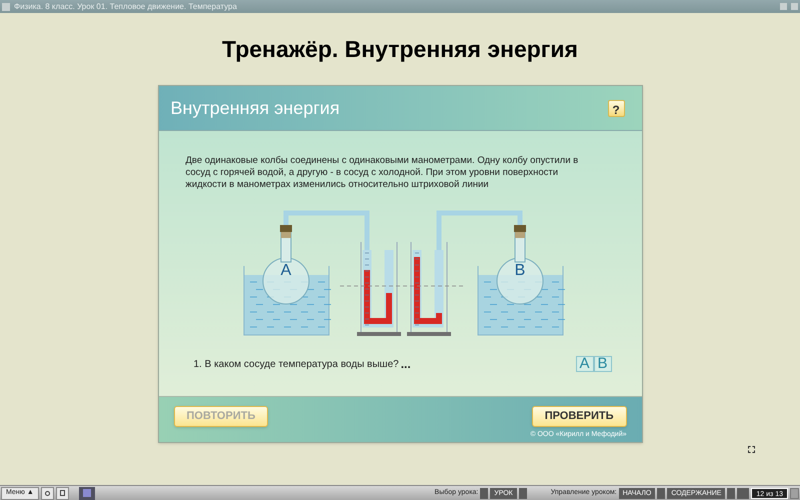 The height and width of the screenshot is (500, 800). Describe the element at coordinates (125, 7) in the screenshot. I see `window-title: Физика. 8 класс. Урок 01. Тепловое движение. Температура` at that location.